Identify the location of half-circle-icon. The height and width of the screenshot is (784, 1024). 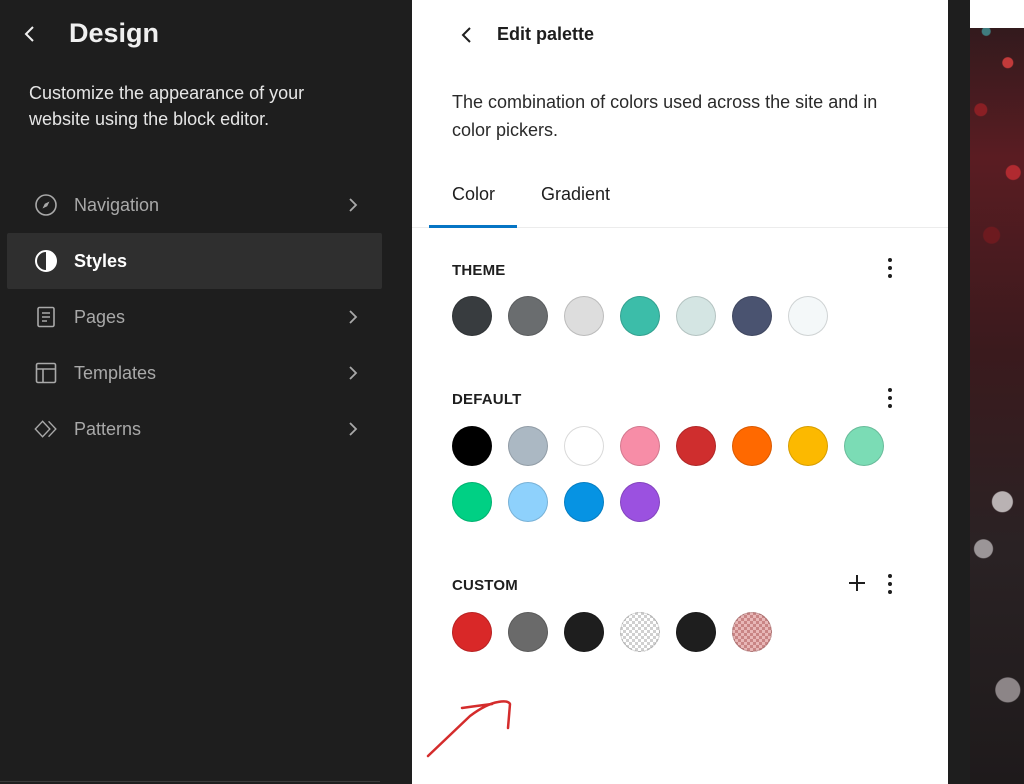
(46, 261).